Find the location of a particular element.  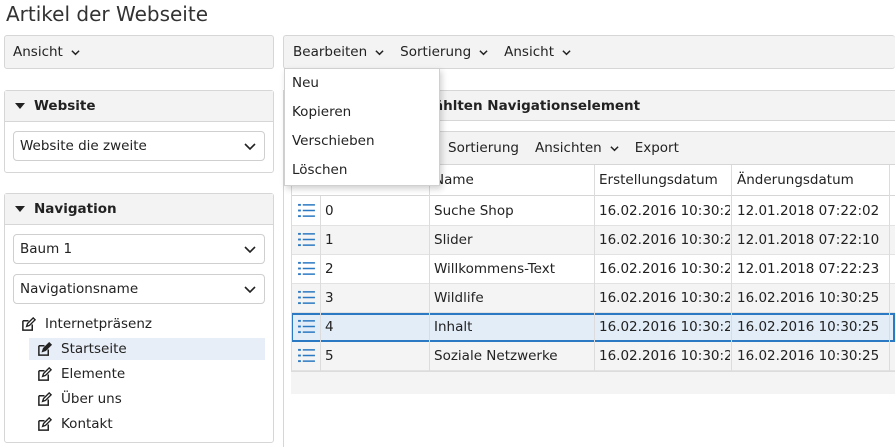

edit-dropdown-menu: Neu Kopieren Verschieben Löschen is located at coordinates (362, 127).